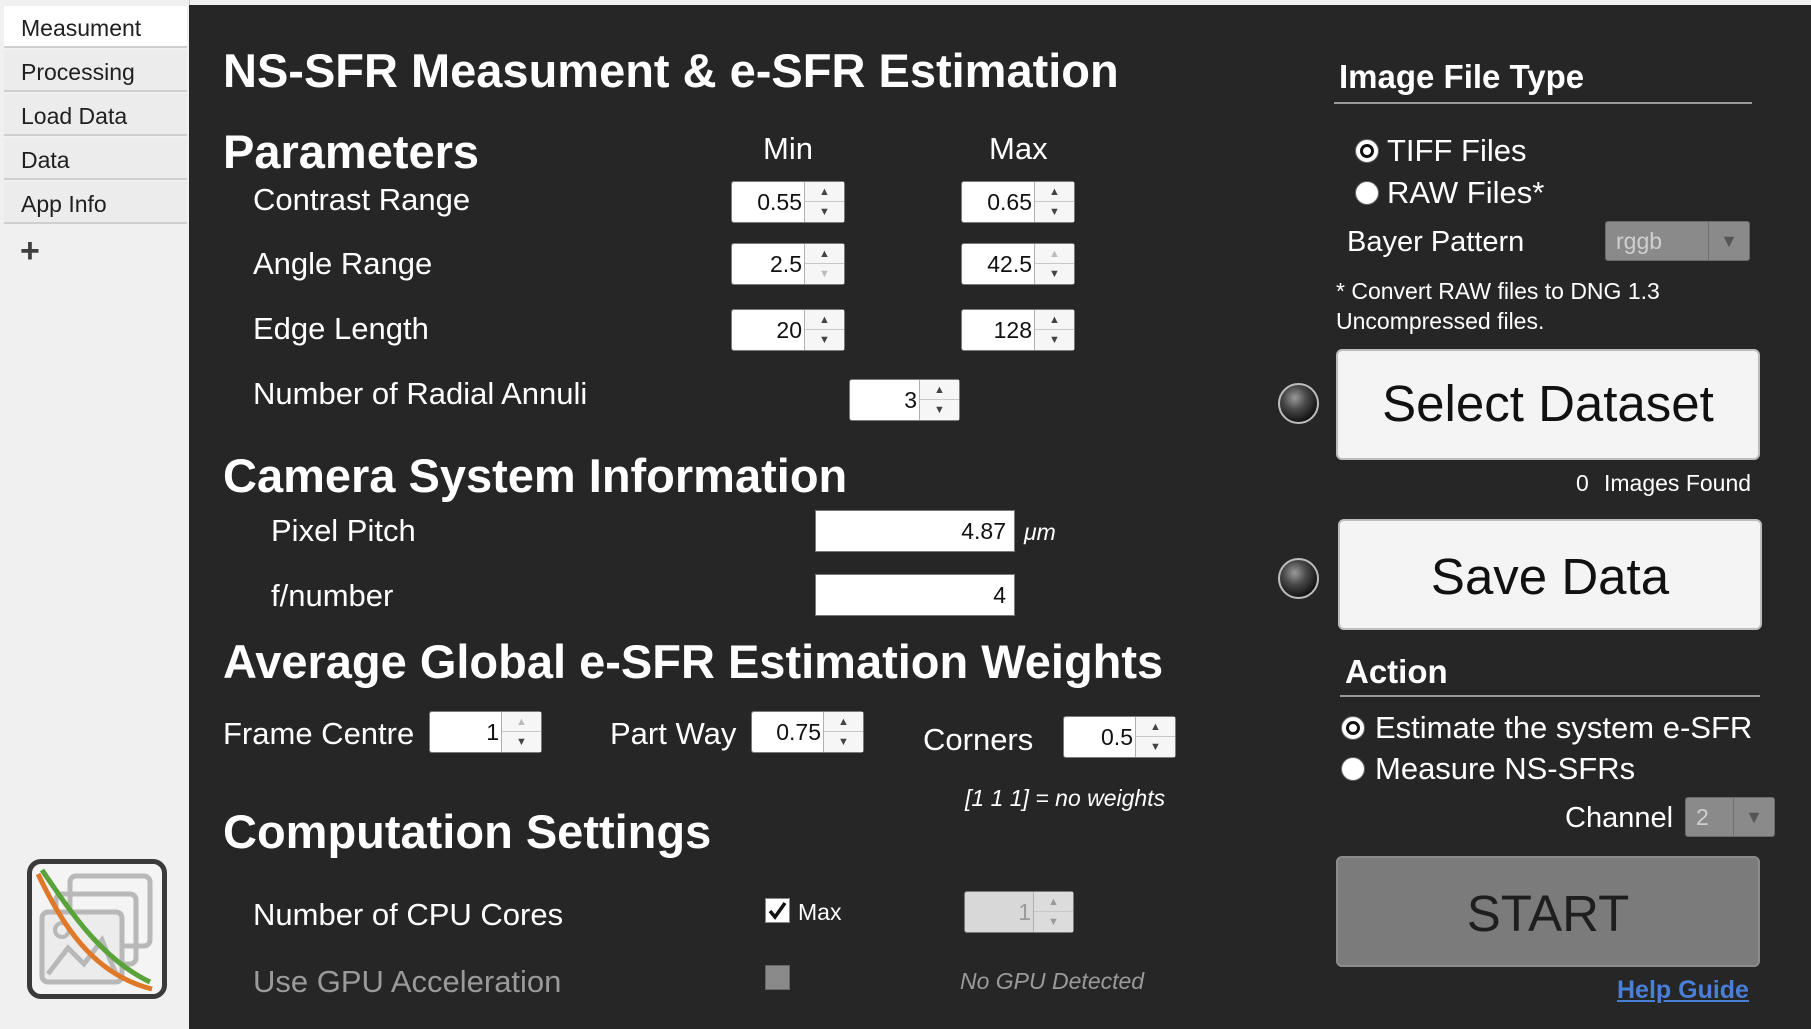 The height and width of the screenshot is (1029, 1811). I want to click on raw-radio, so click(1367, 193).